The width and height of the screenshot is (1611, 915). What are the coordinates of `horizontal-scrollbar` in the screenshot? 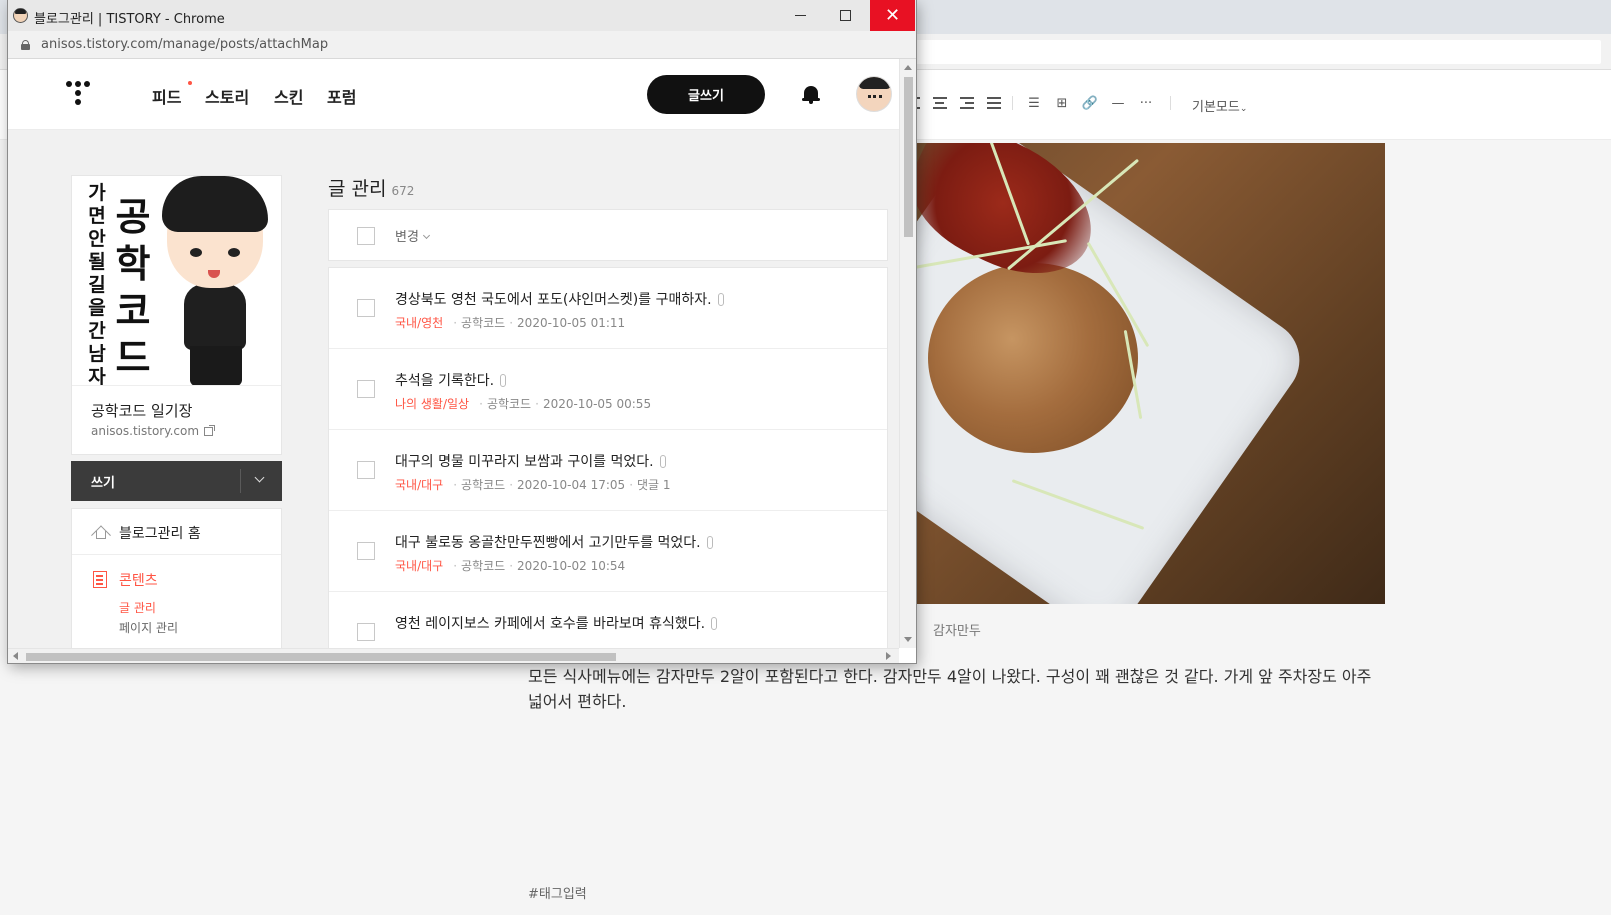 It's located at (453, 655).